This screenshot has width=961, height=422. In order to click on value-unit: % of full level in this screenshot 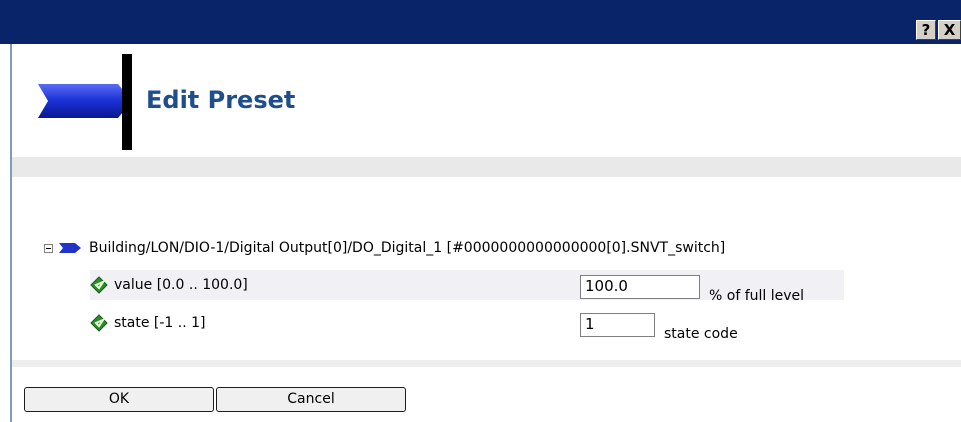, I will do `click(757, 296)`.